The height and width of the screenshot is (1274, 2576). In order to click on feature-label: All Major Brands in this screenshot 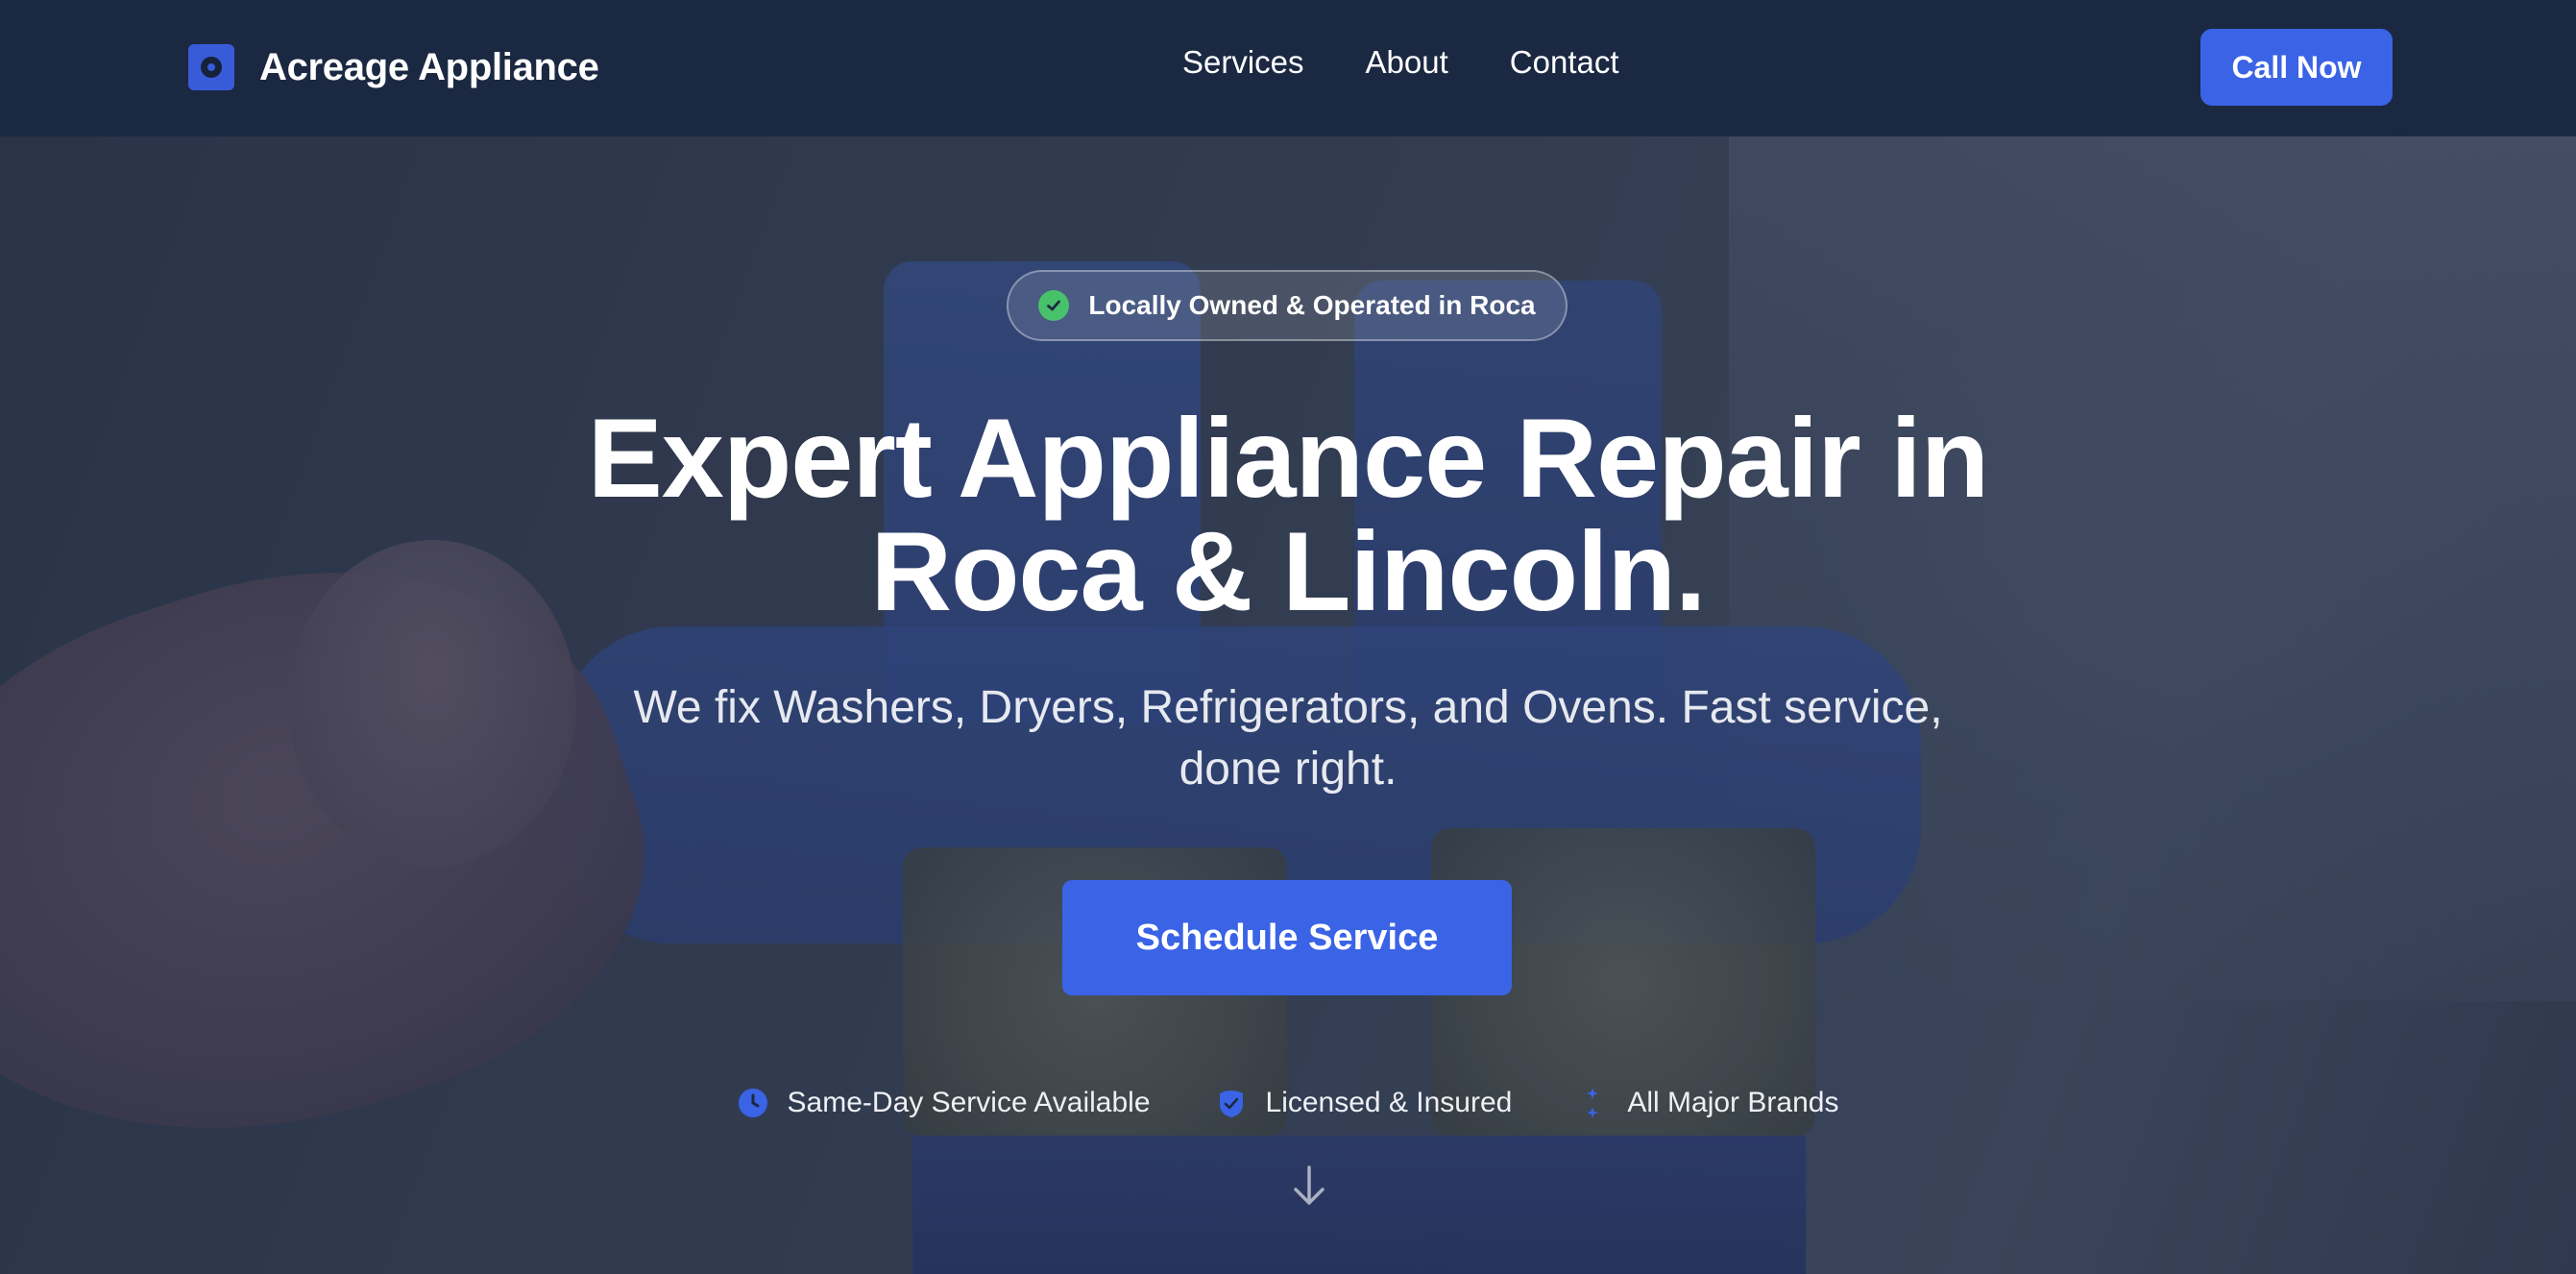, I will do `click(1733, 1102)`.